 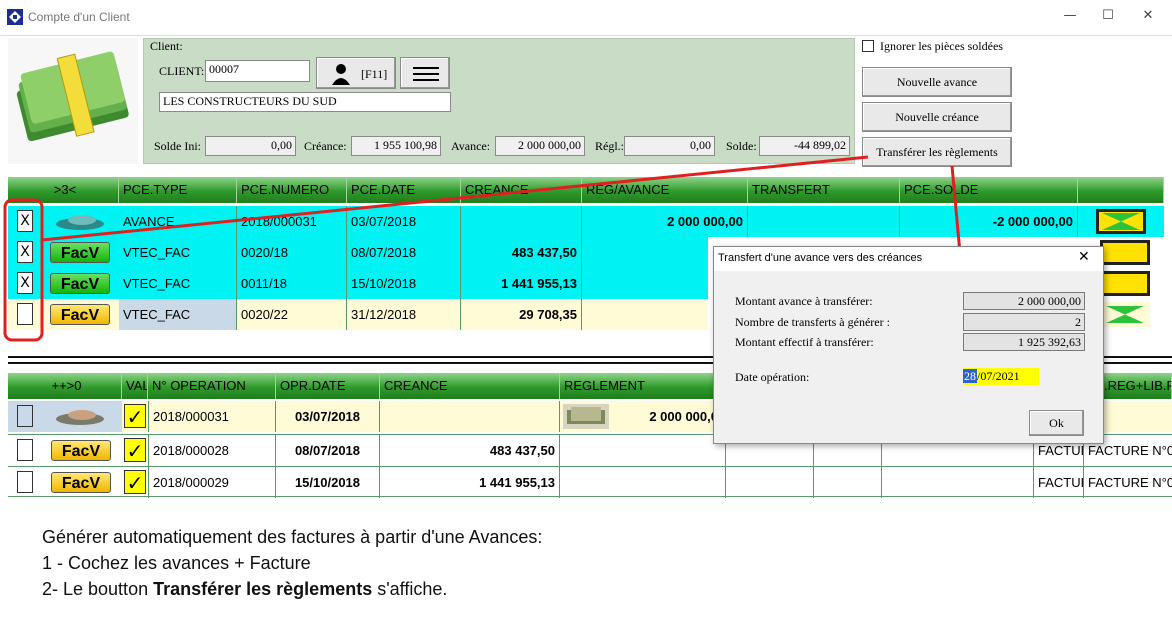 I want to click on cell-numero: 0011/18, so click(x=292, y=283).